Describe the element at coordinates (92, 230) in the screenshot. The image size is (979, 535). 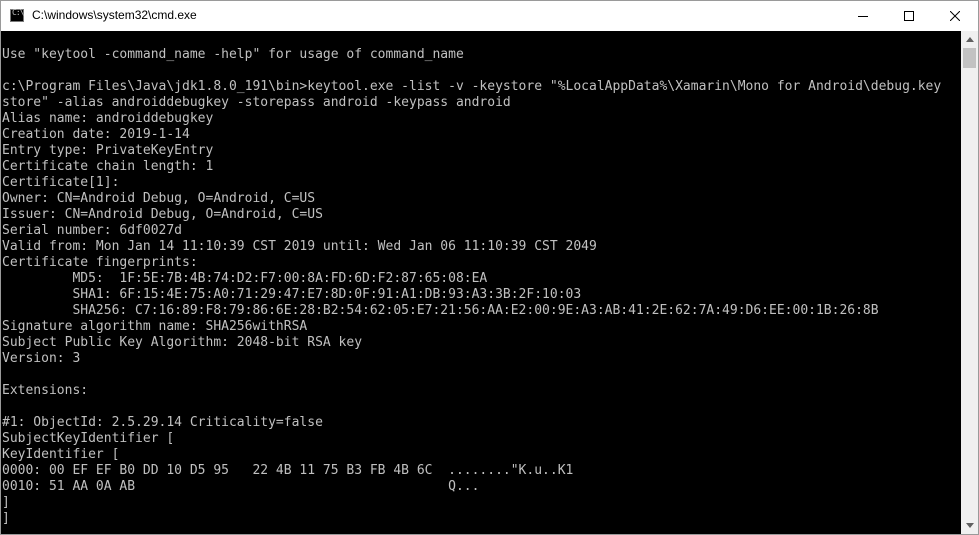
I see `console-line: Serial number: 6df0027d` at that location.